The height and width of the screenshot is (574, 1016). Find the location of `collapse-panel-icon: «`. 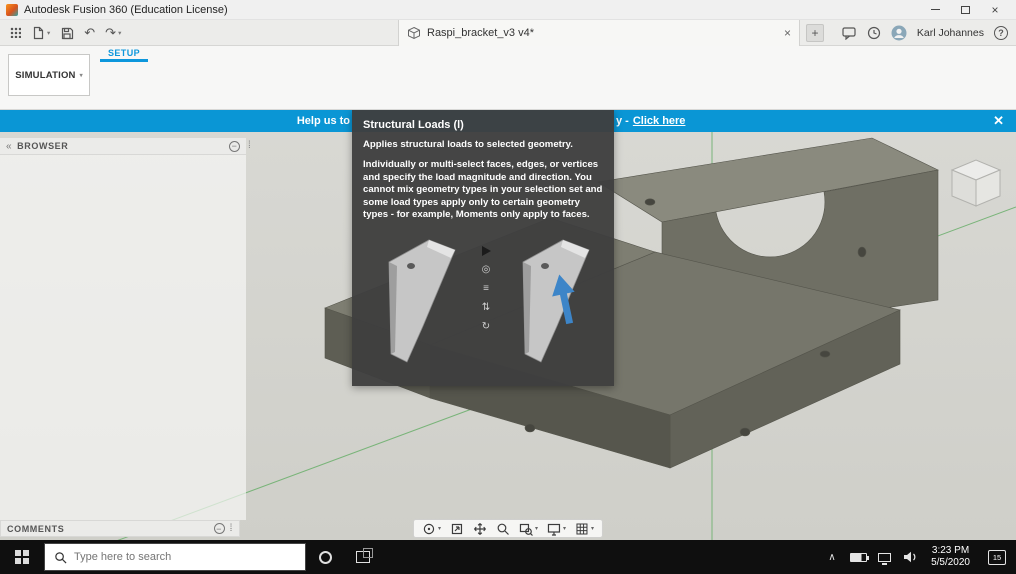

collapse-panel-icon: « is located at coordinates (9, 146).